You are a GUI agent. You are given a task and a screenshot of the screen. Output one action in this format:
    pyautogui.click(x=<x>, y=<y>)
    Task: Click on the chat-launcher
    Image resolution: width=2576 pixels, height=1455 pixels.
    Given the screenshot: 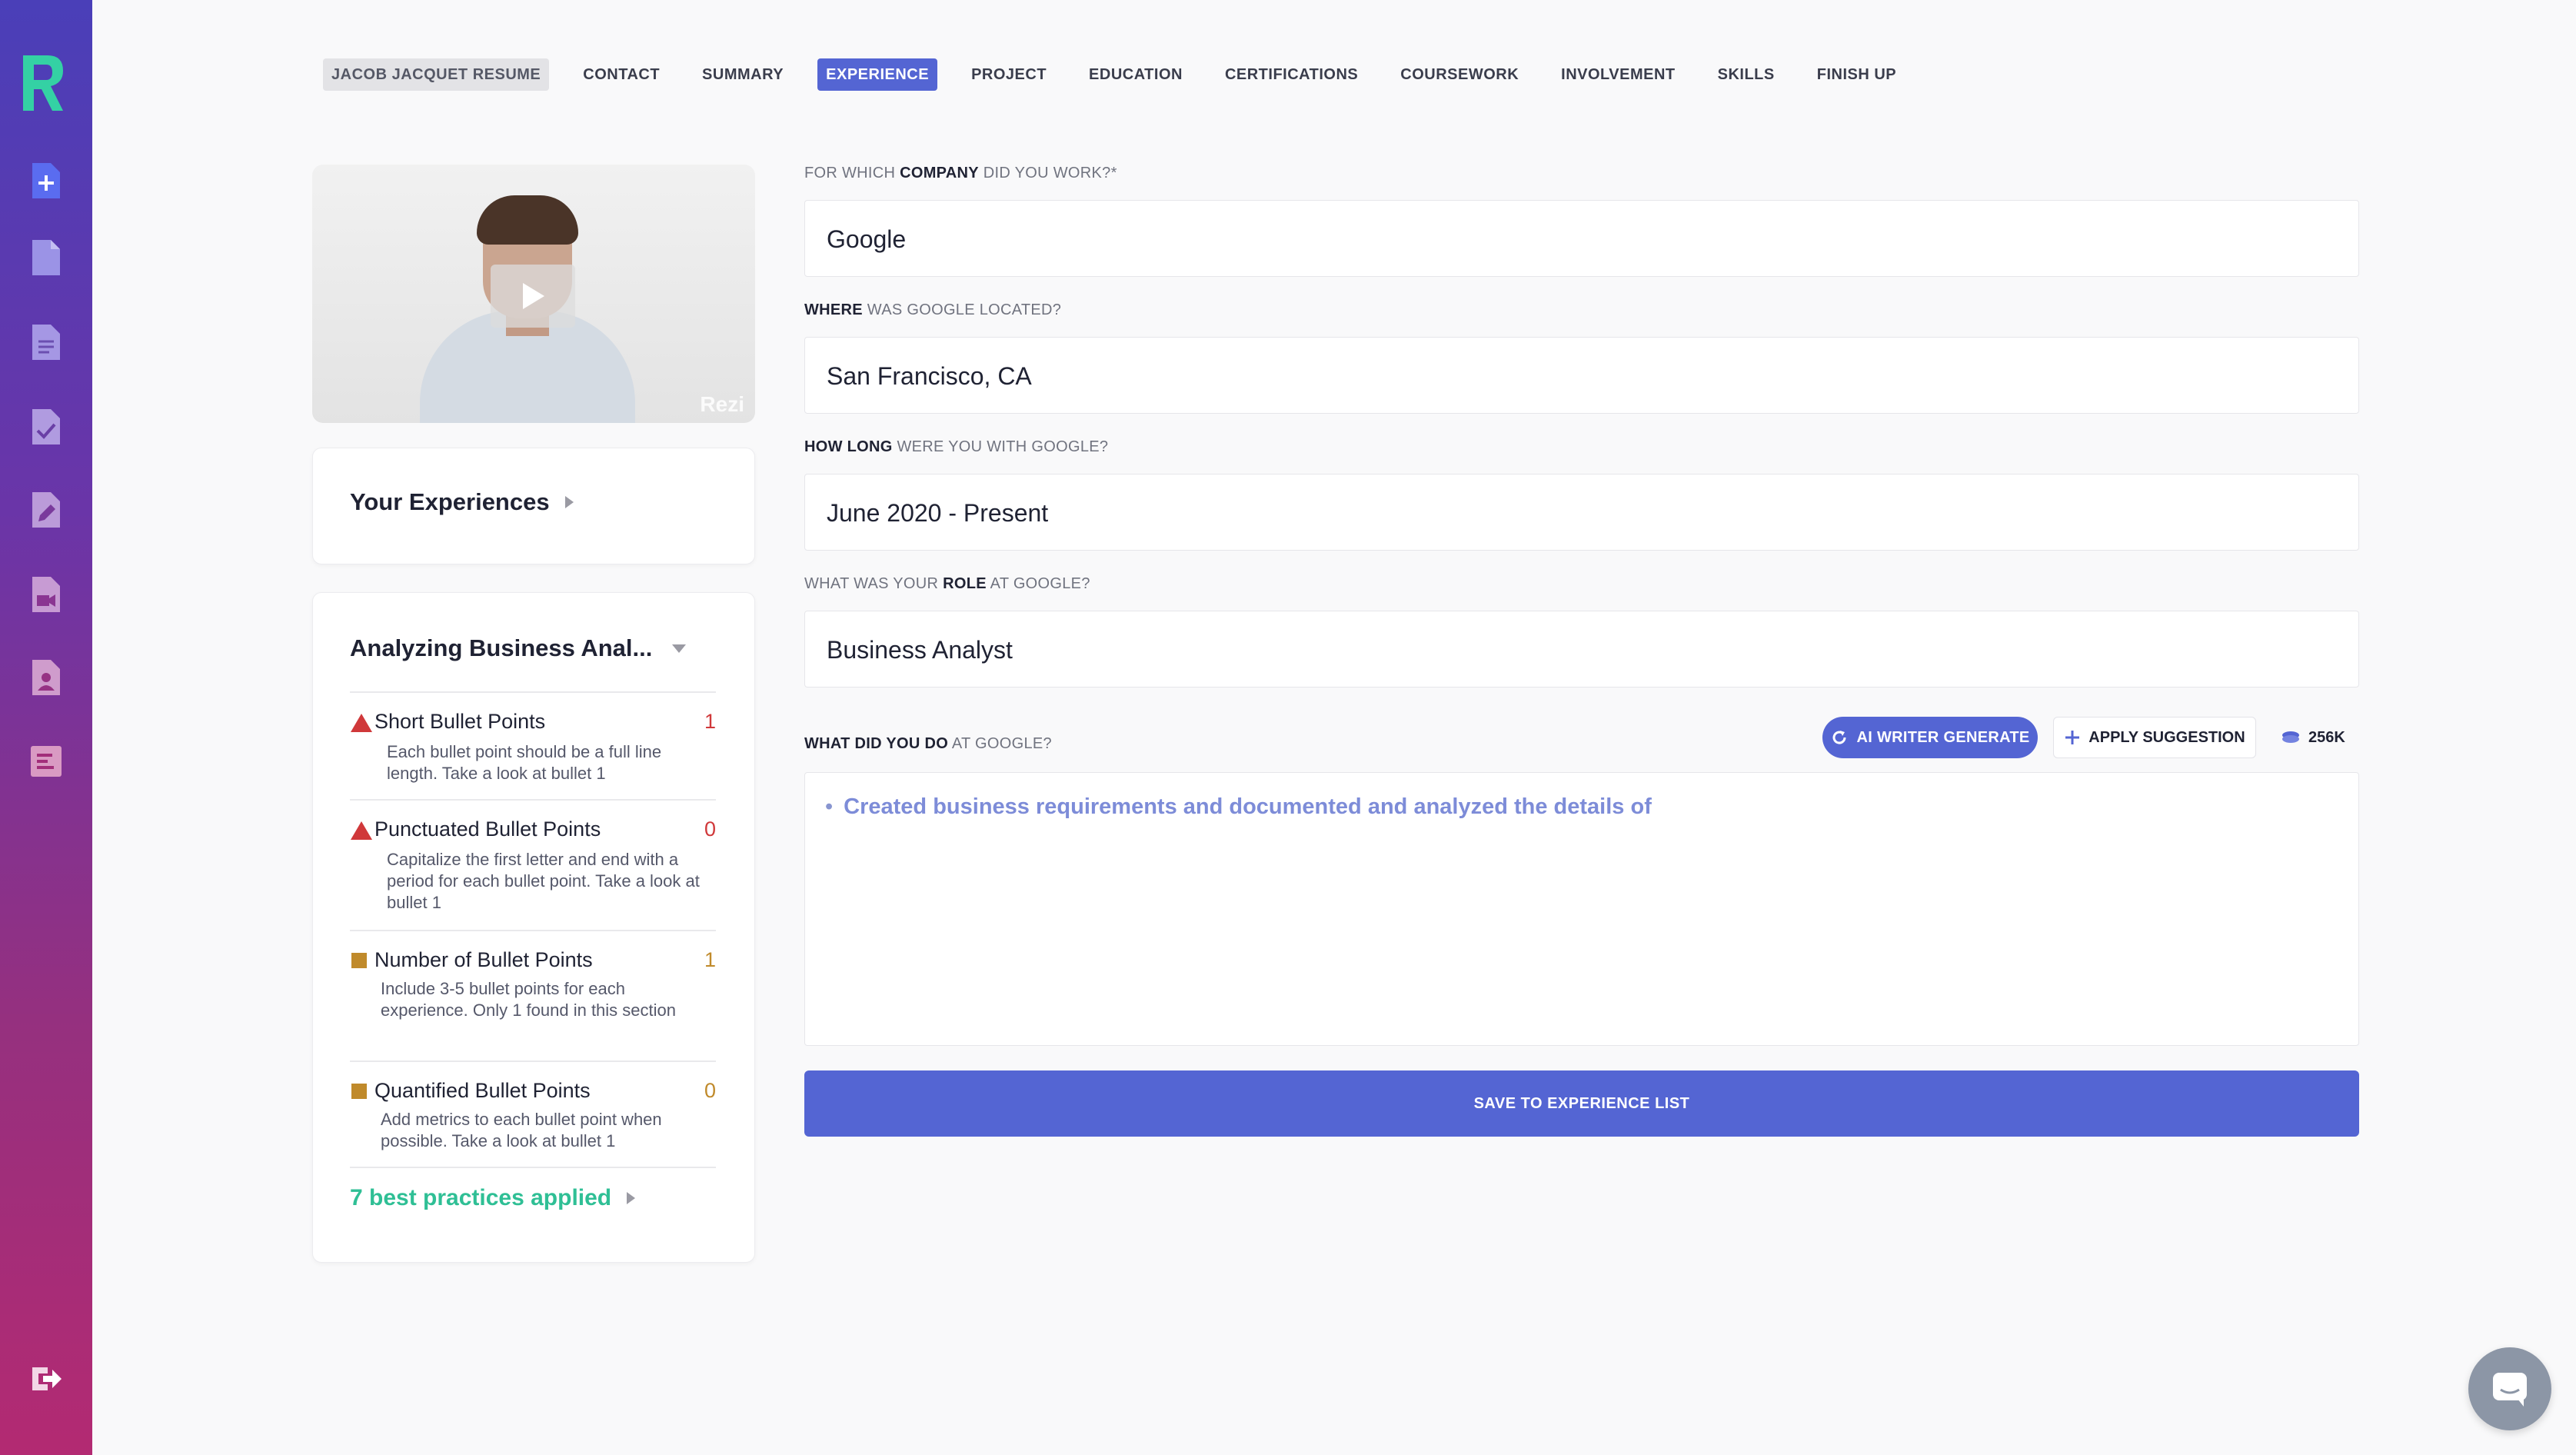 What is the action you would take?
    pyautogui.click(x=2509, y=1389)
    